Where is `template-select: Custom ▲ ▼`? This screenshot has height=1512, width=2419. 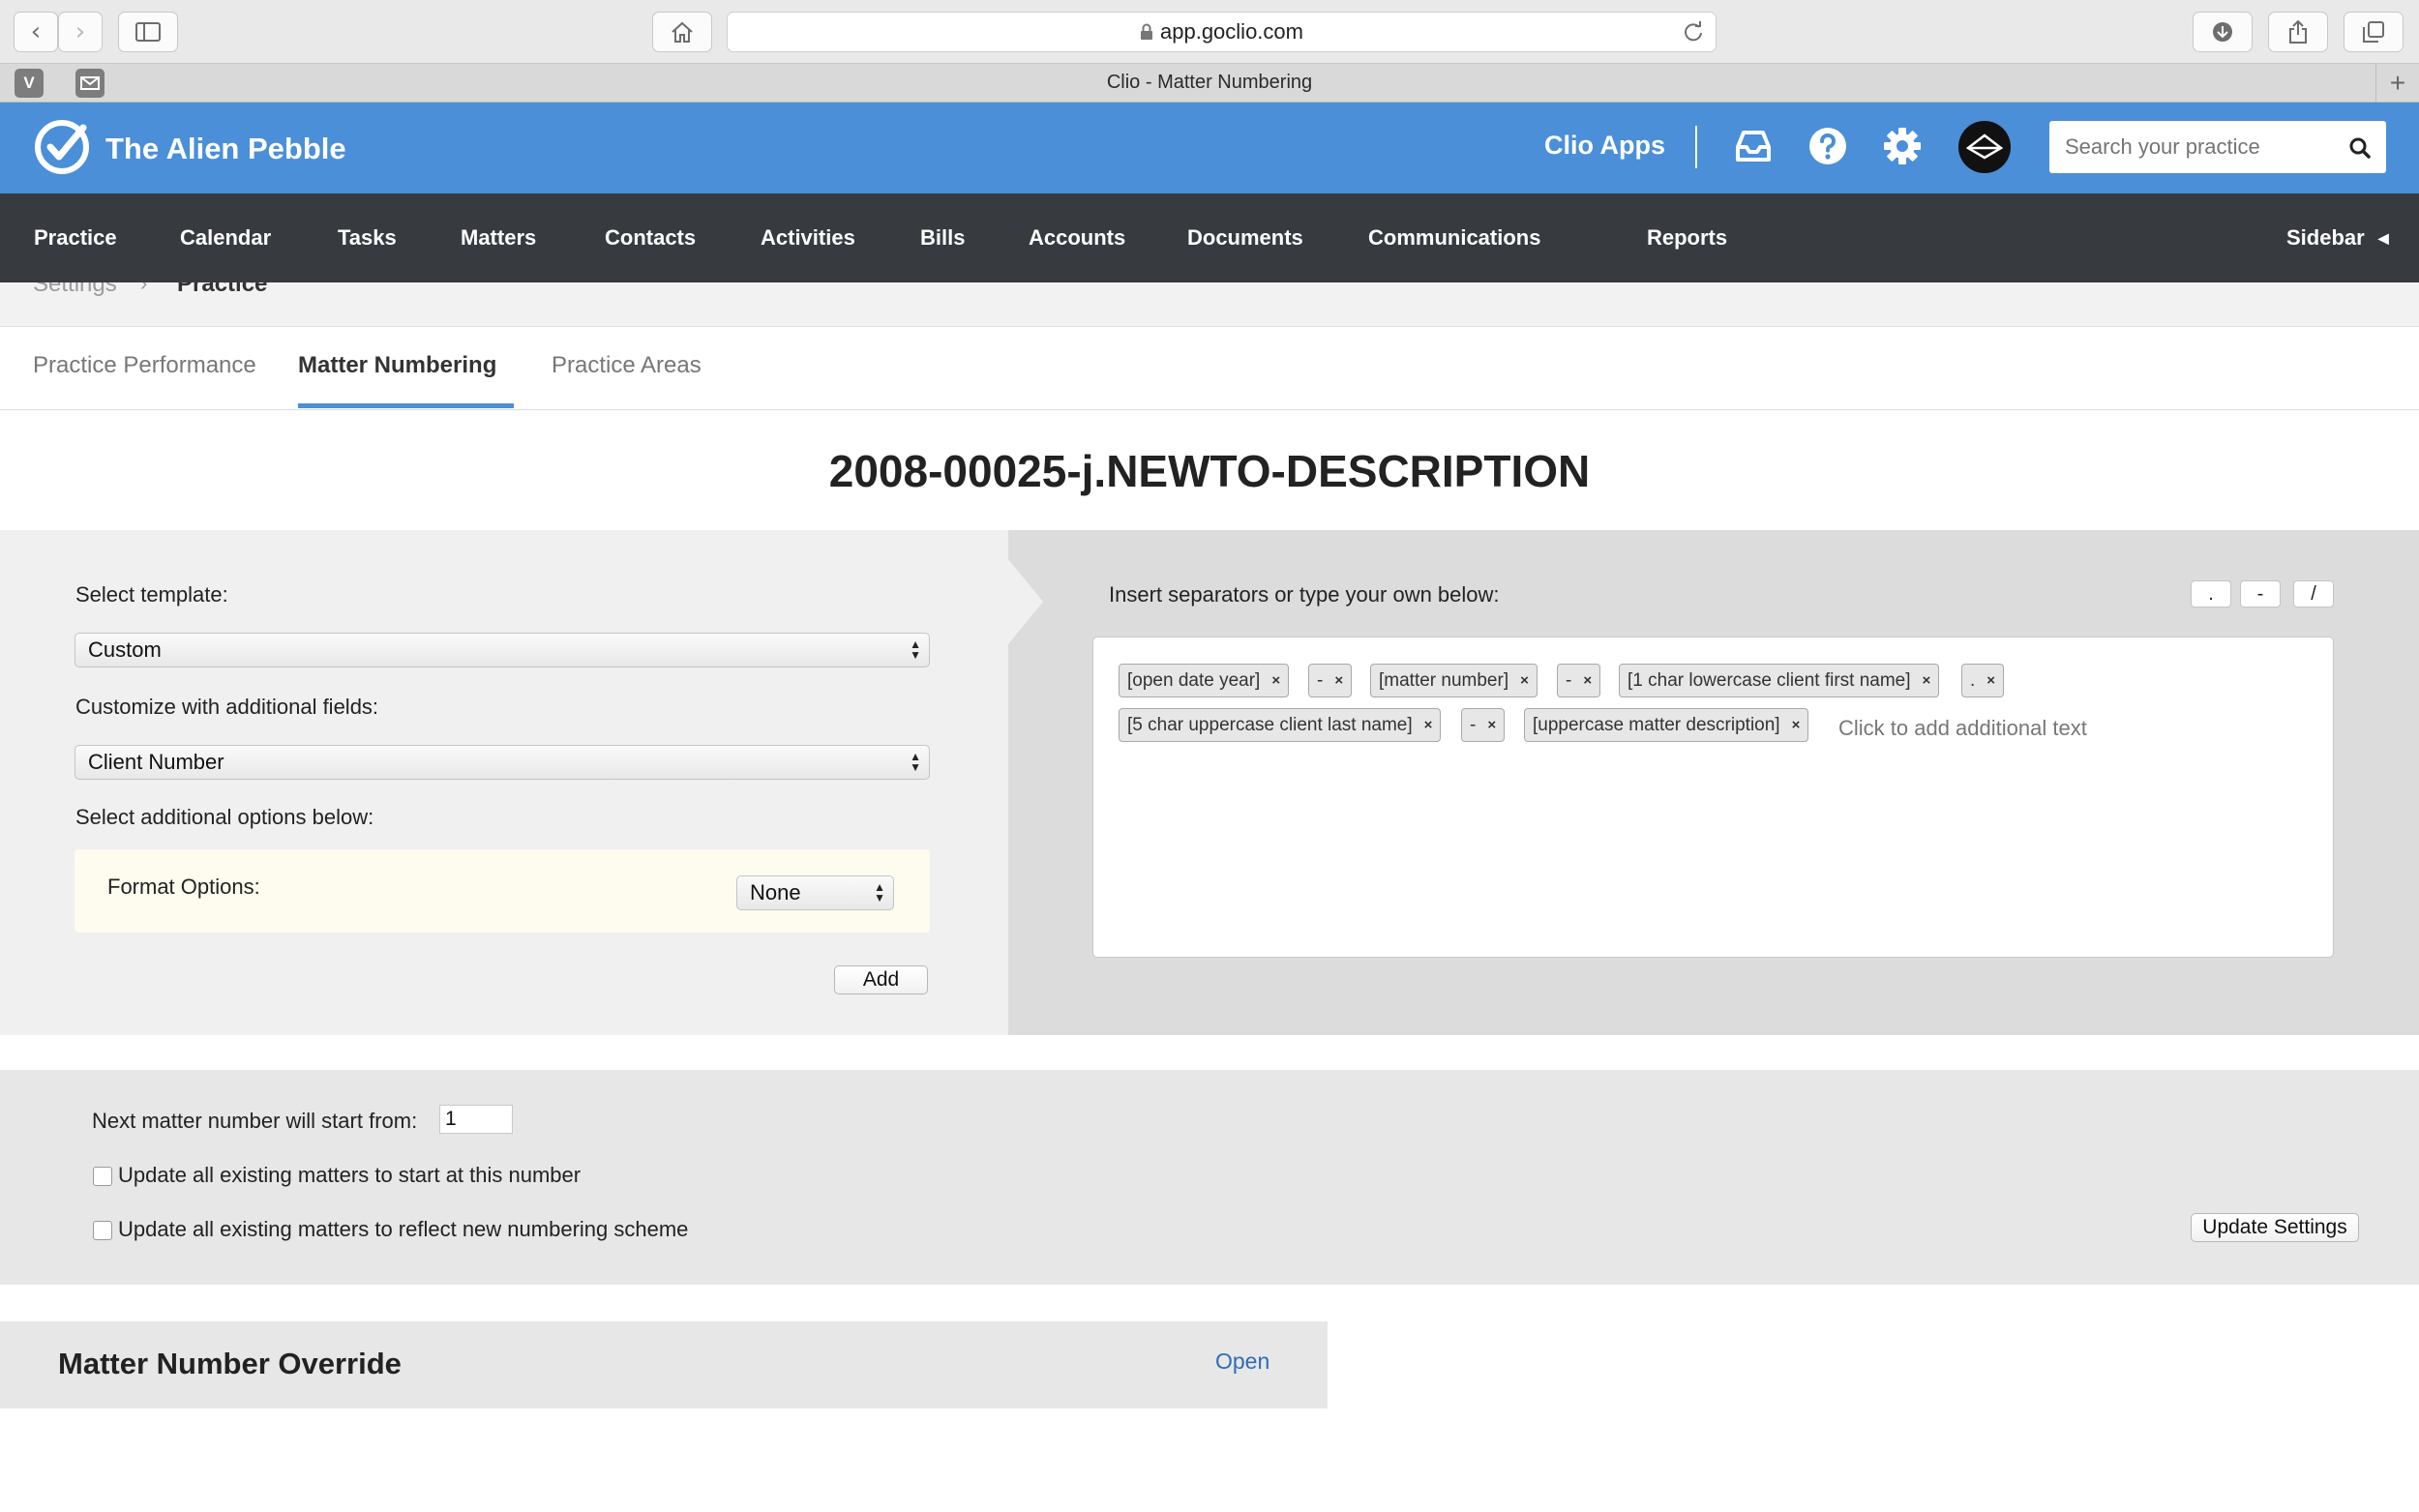 template-select: Custom ▲ ▼ is located at coordinates (502, 650).